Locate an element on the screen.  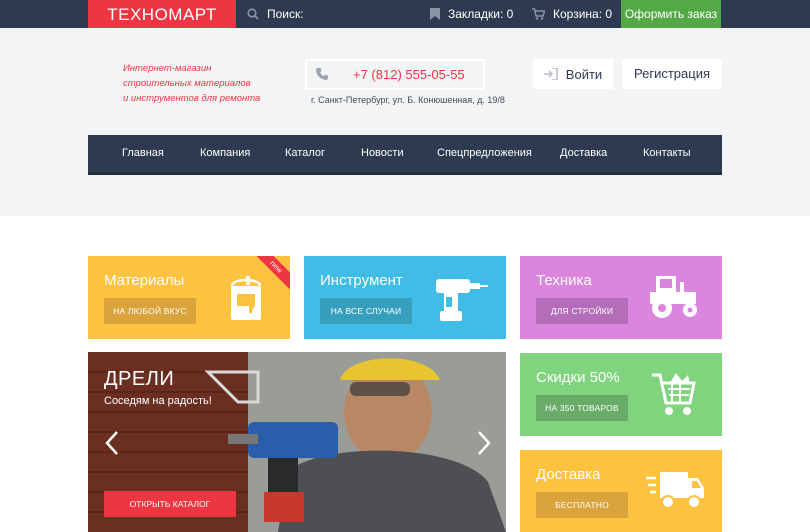
cart-label: Корзина: 0 is located at coordinates (583, 14).